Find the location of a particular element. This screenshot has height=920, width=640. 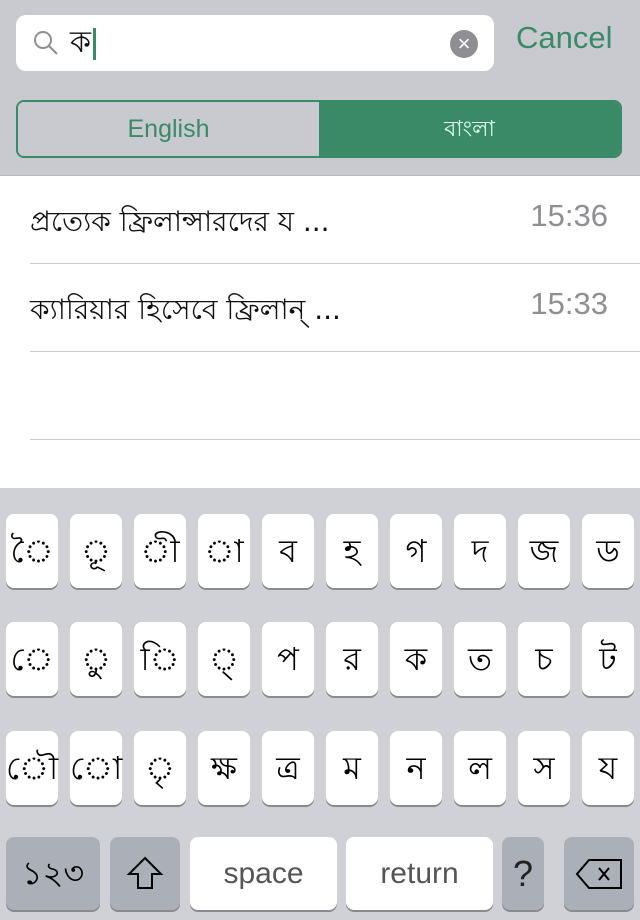

shift-key is located at coordinates (145, 873).